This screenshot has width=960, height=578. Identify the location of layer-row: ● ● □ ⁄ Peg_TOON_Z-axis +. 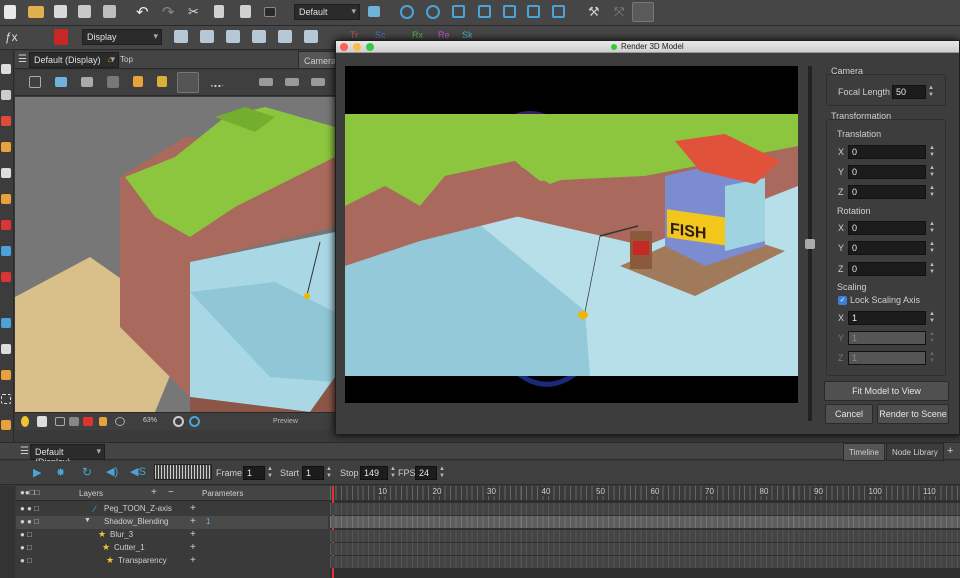
(172, 509).